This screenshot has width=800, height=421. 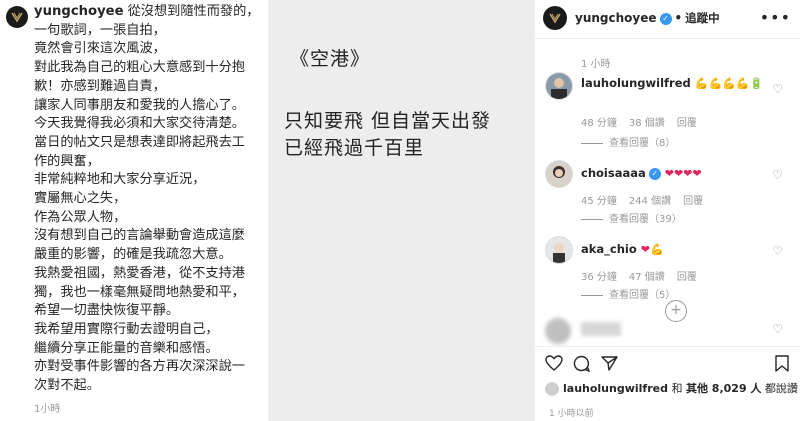 I want to click on caption-line: 實屬無心之失，, so click(x=149, y=199).